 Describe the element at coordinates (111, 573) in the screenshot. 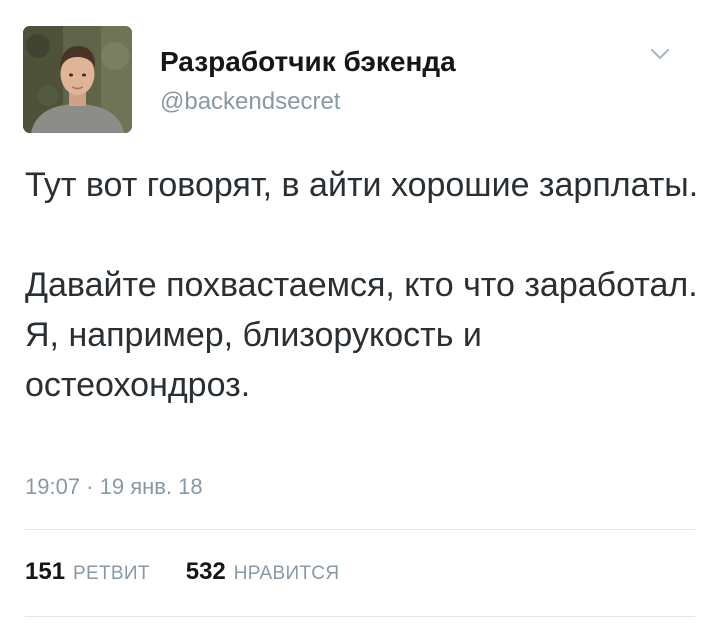

I see `retweet-label: РЕТВИТ` at that location.